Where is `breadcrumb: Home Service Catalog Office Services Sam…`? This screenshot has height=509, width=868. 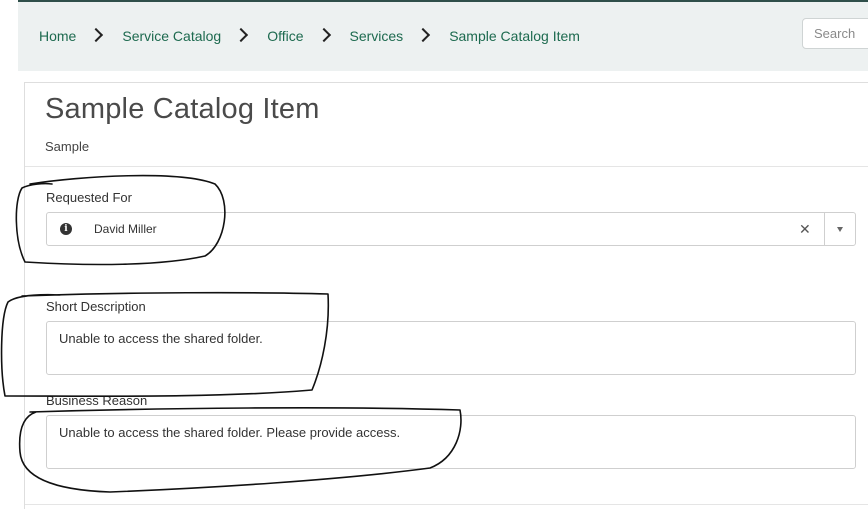
breadcrumb: Home Service Catalog Office Services Sam… is located at coordinates (309, 35).